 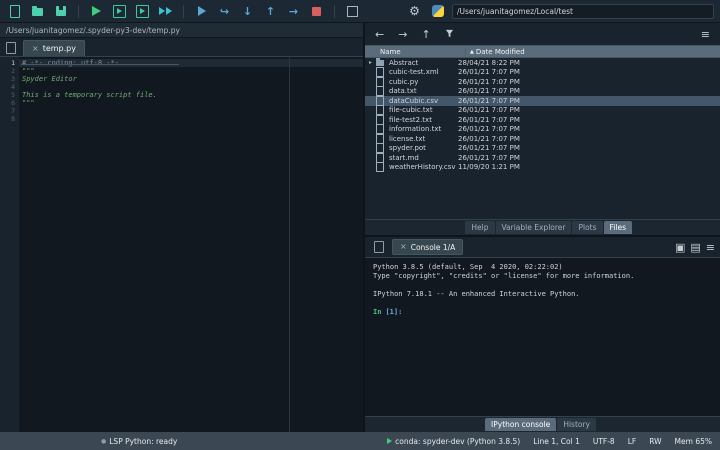 I want to click on code-line: # -*- coding: utf-8 -*-, so click(x=191, y=63).